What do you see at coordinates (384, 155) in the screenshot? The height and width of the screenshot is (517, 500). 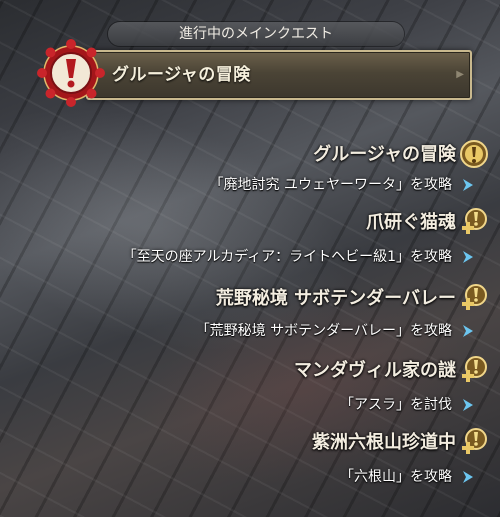 I see `quest-title: グルージャの冒険` at bounding box center [384, 155].